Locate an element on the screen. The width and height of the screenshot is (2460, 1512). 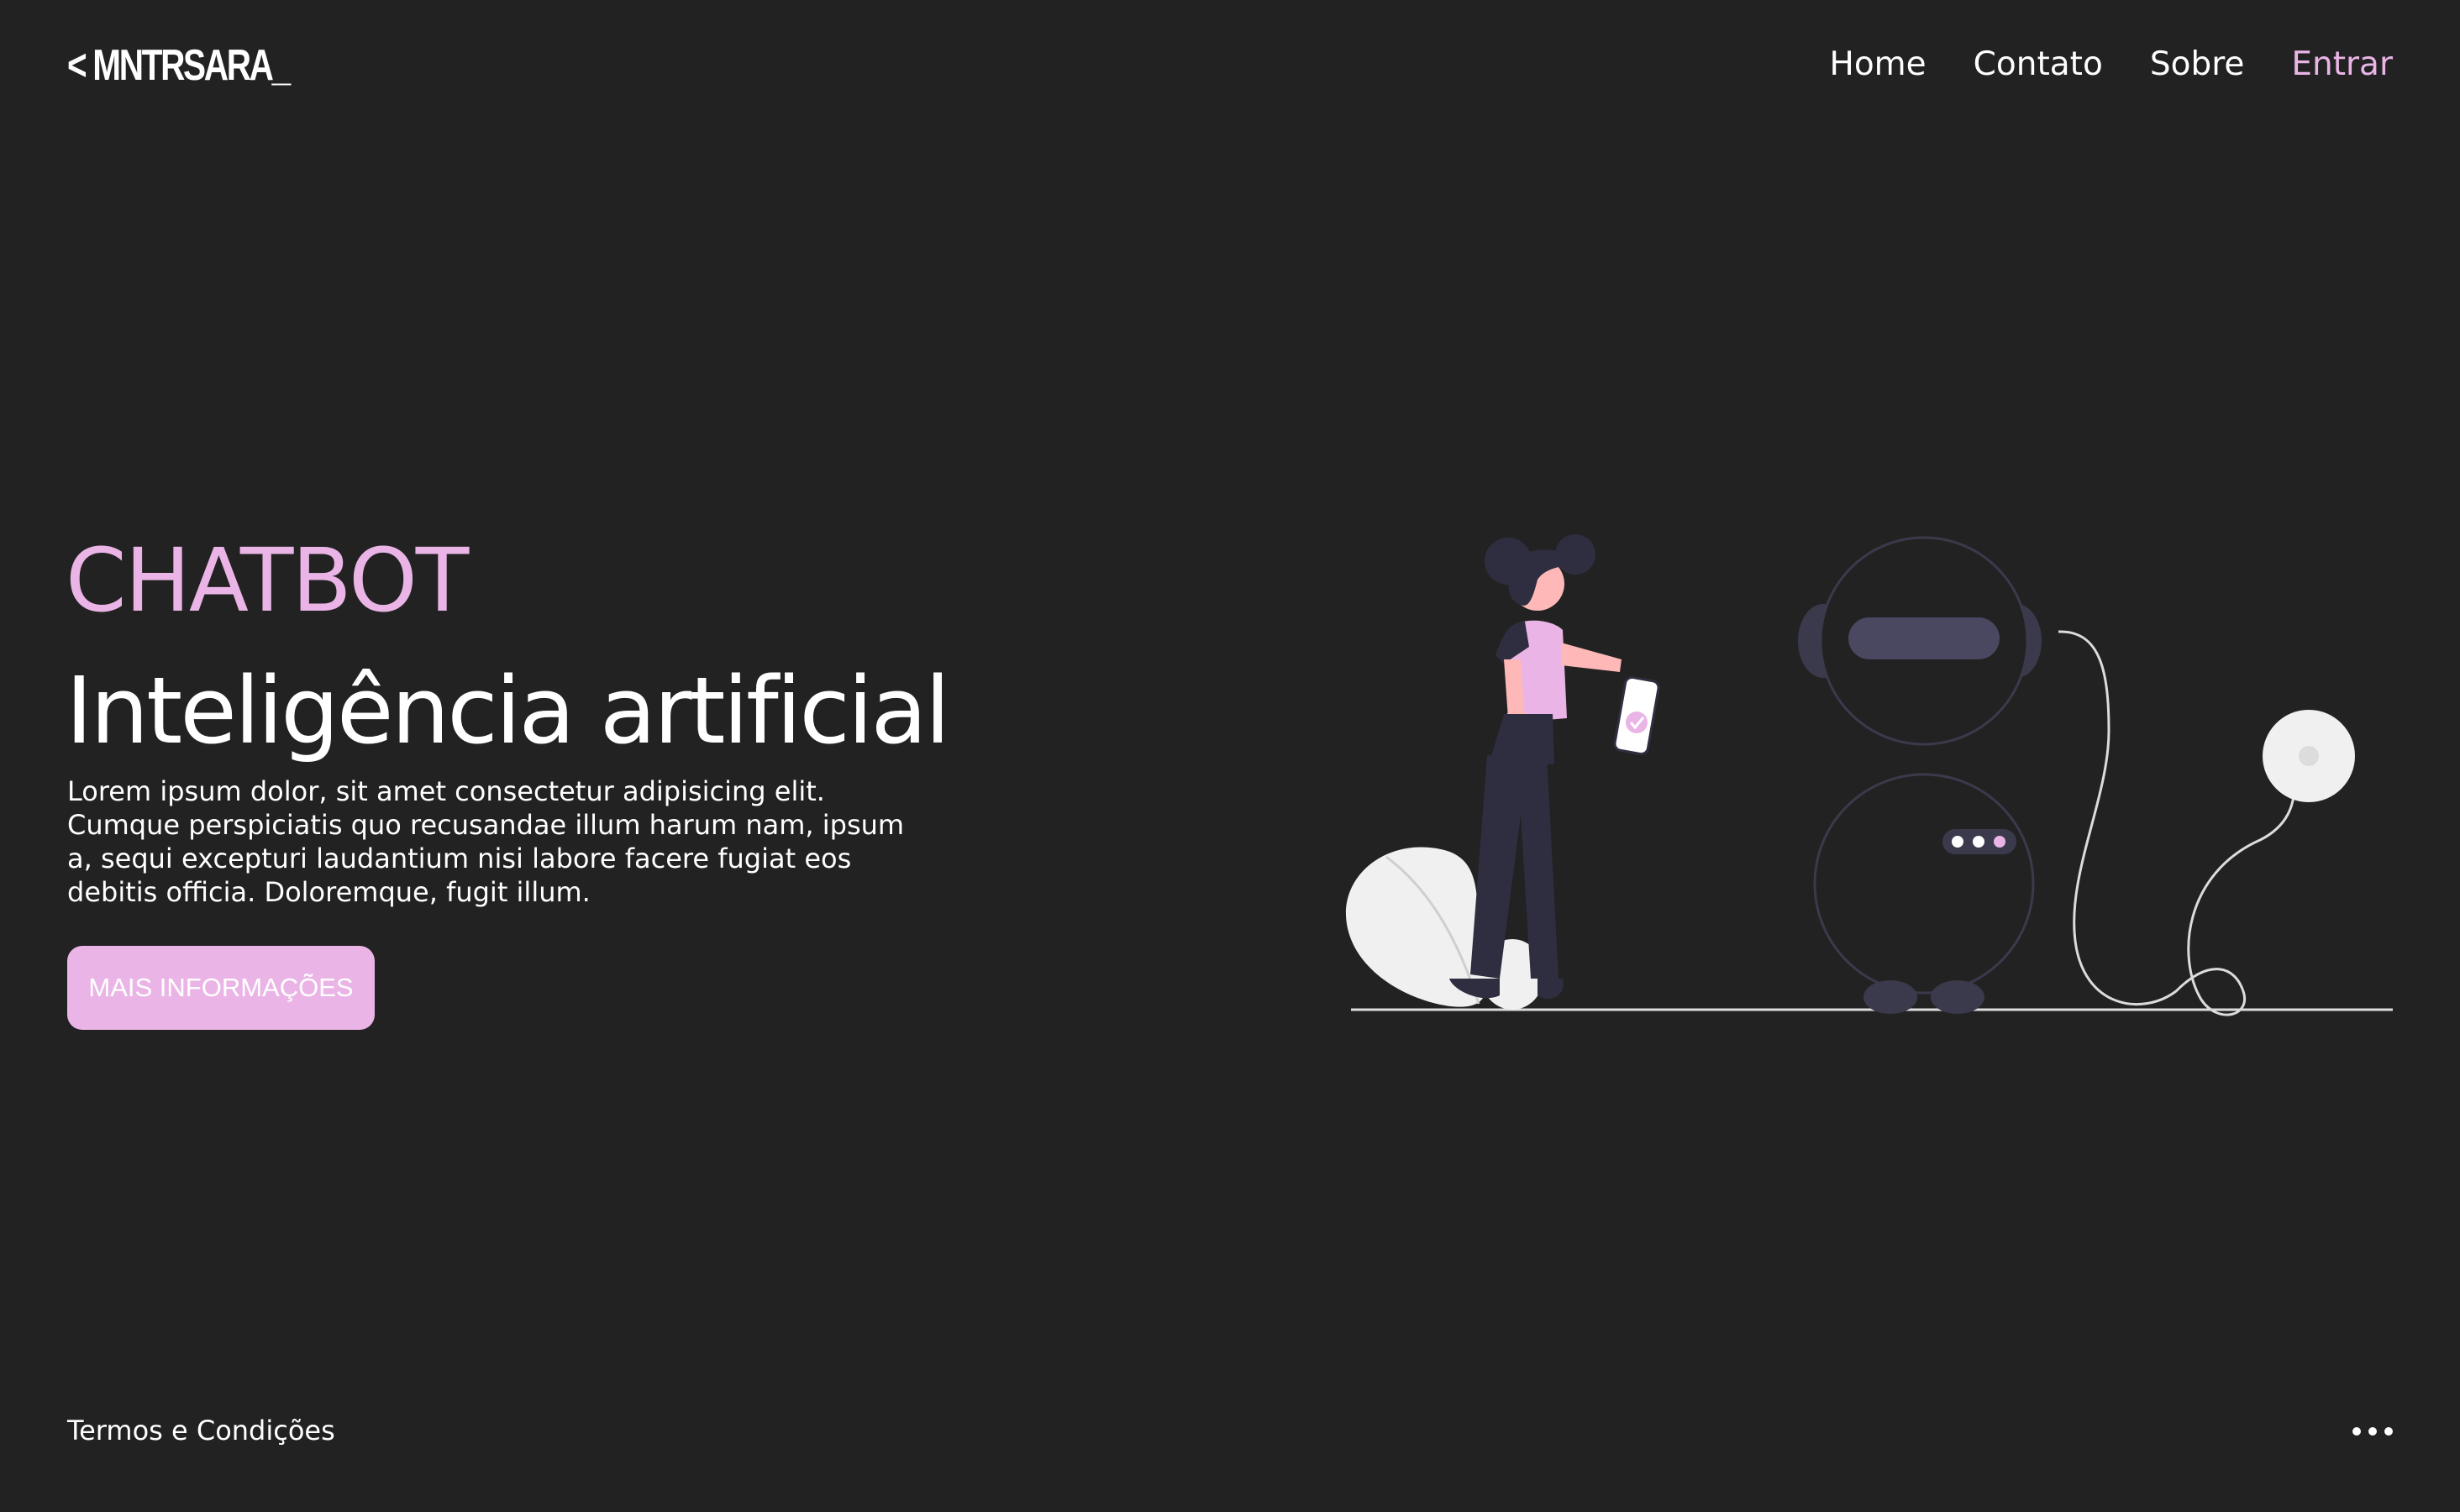
more-info-button: MAIS INFORMAÇÕES is located at coordinates (221, 988).